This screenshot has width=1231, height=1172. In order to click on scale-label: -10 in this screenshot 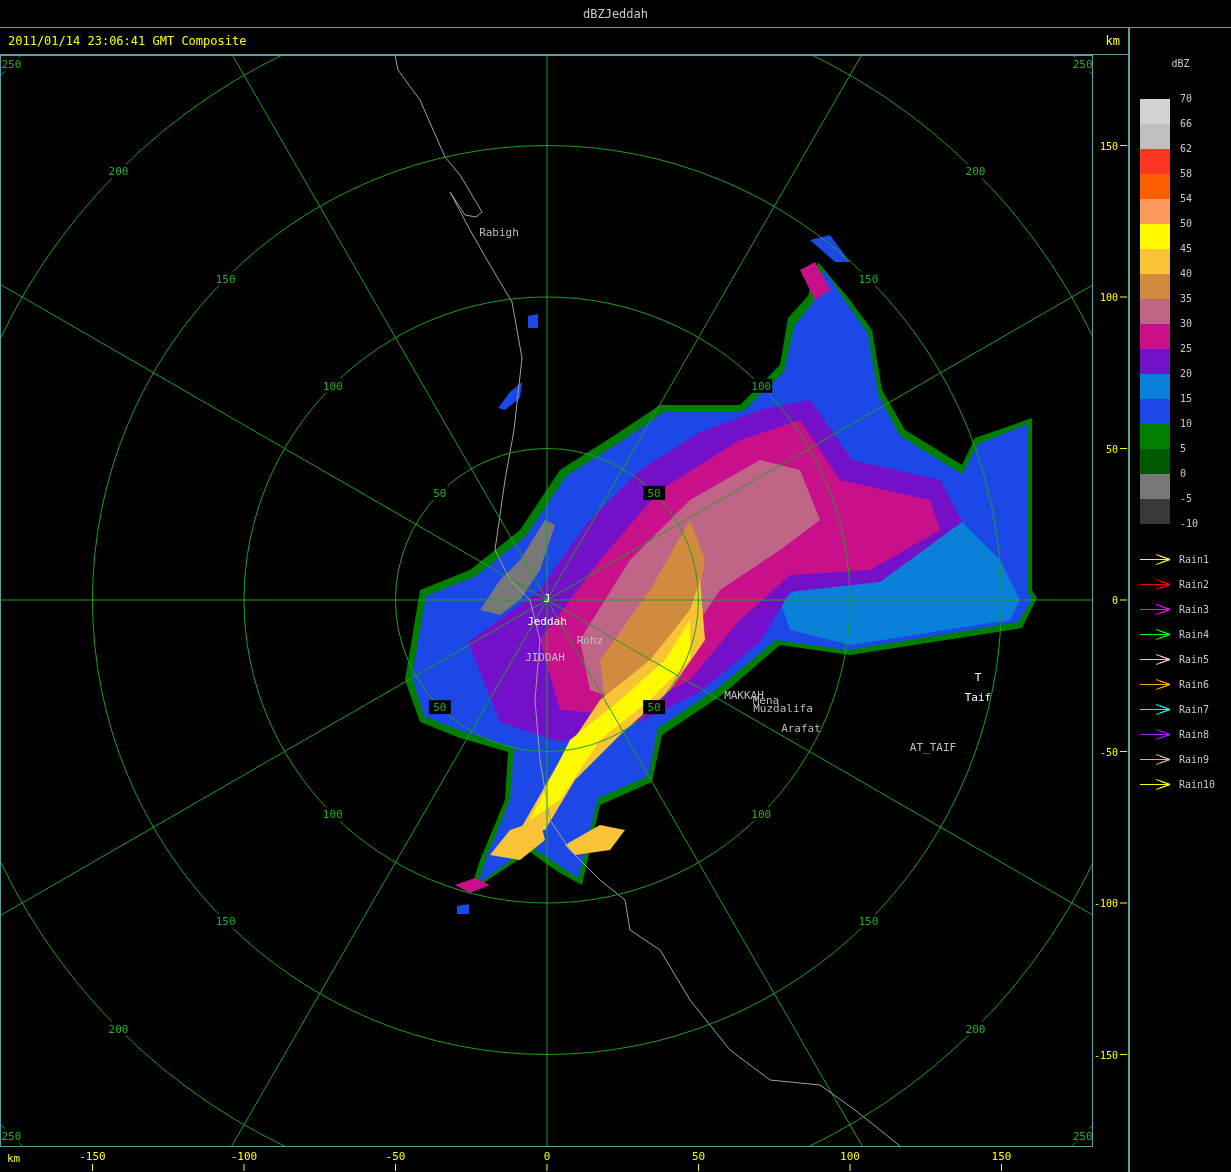, I will do `click(1189, 523)`.